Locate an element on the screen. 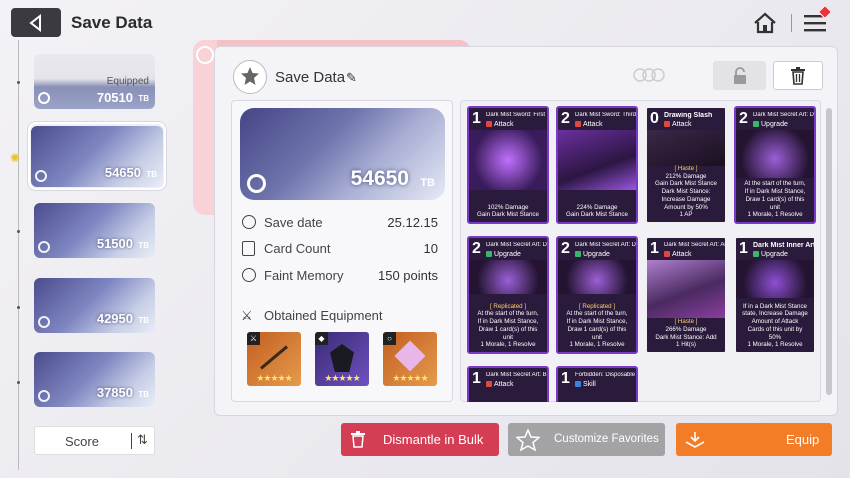 Image resolution: width=850 pixels, height=478 pixels. equip-icon is located at coordinates (695, 440).